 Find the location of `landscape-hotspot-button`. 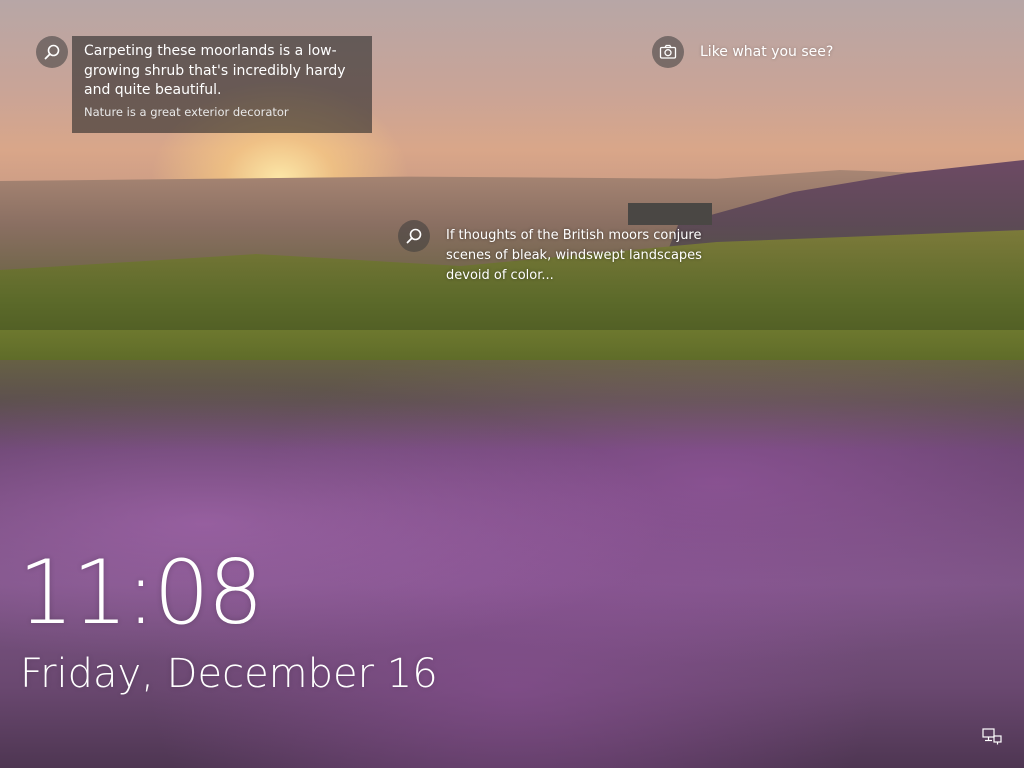

landscape-hotspot-button is located at coordinates (414, 236).